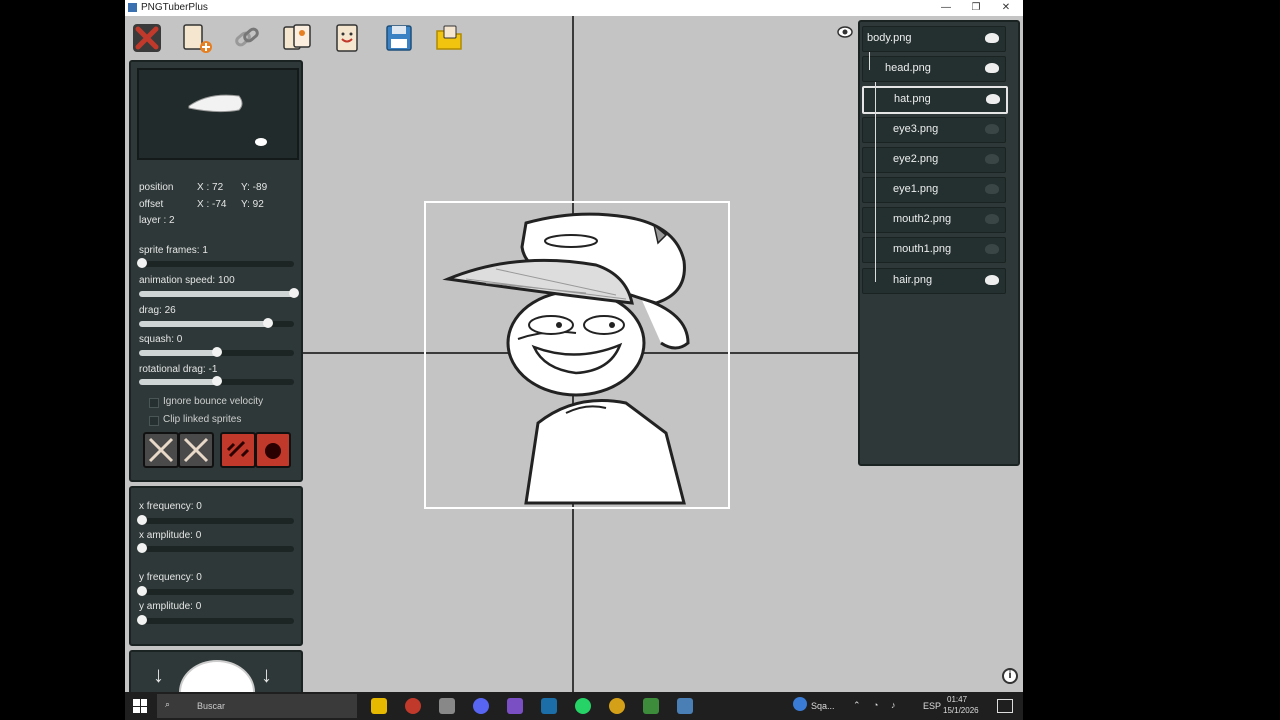 Image resolution: width=1280 pixels, height=720 pixels. What do you see at coordinates (935, 100) in the screenshot?
I see `layer-item: hat.png` at bounding box center [935, 100].